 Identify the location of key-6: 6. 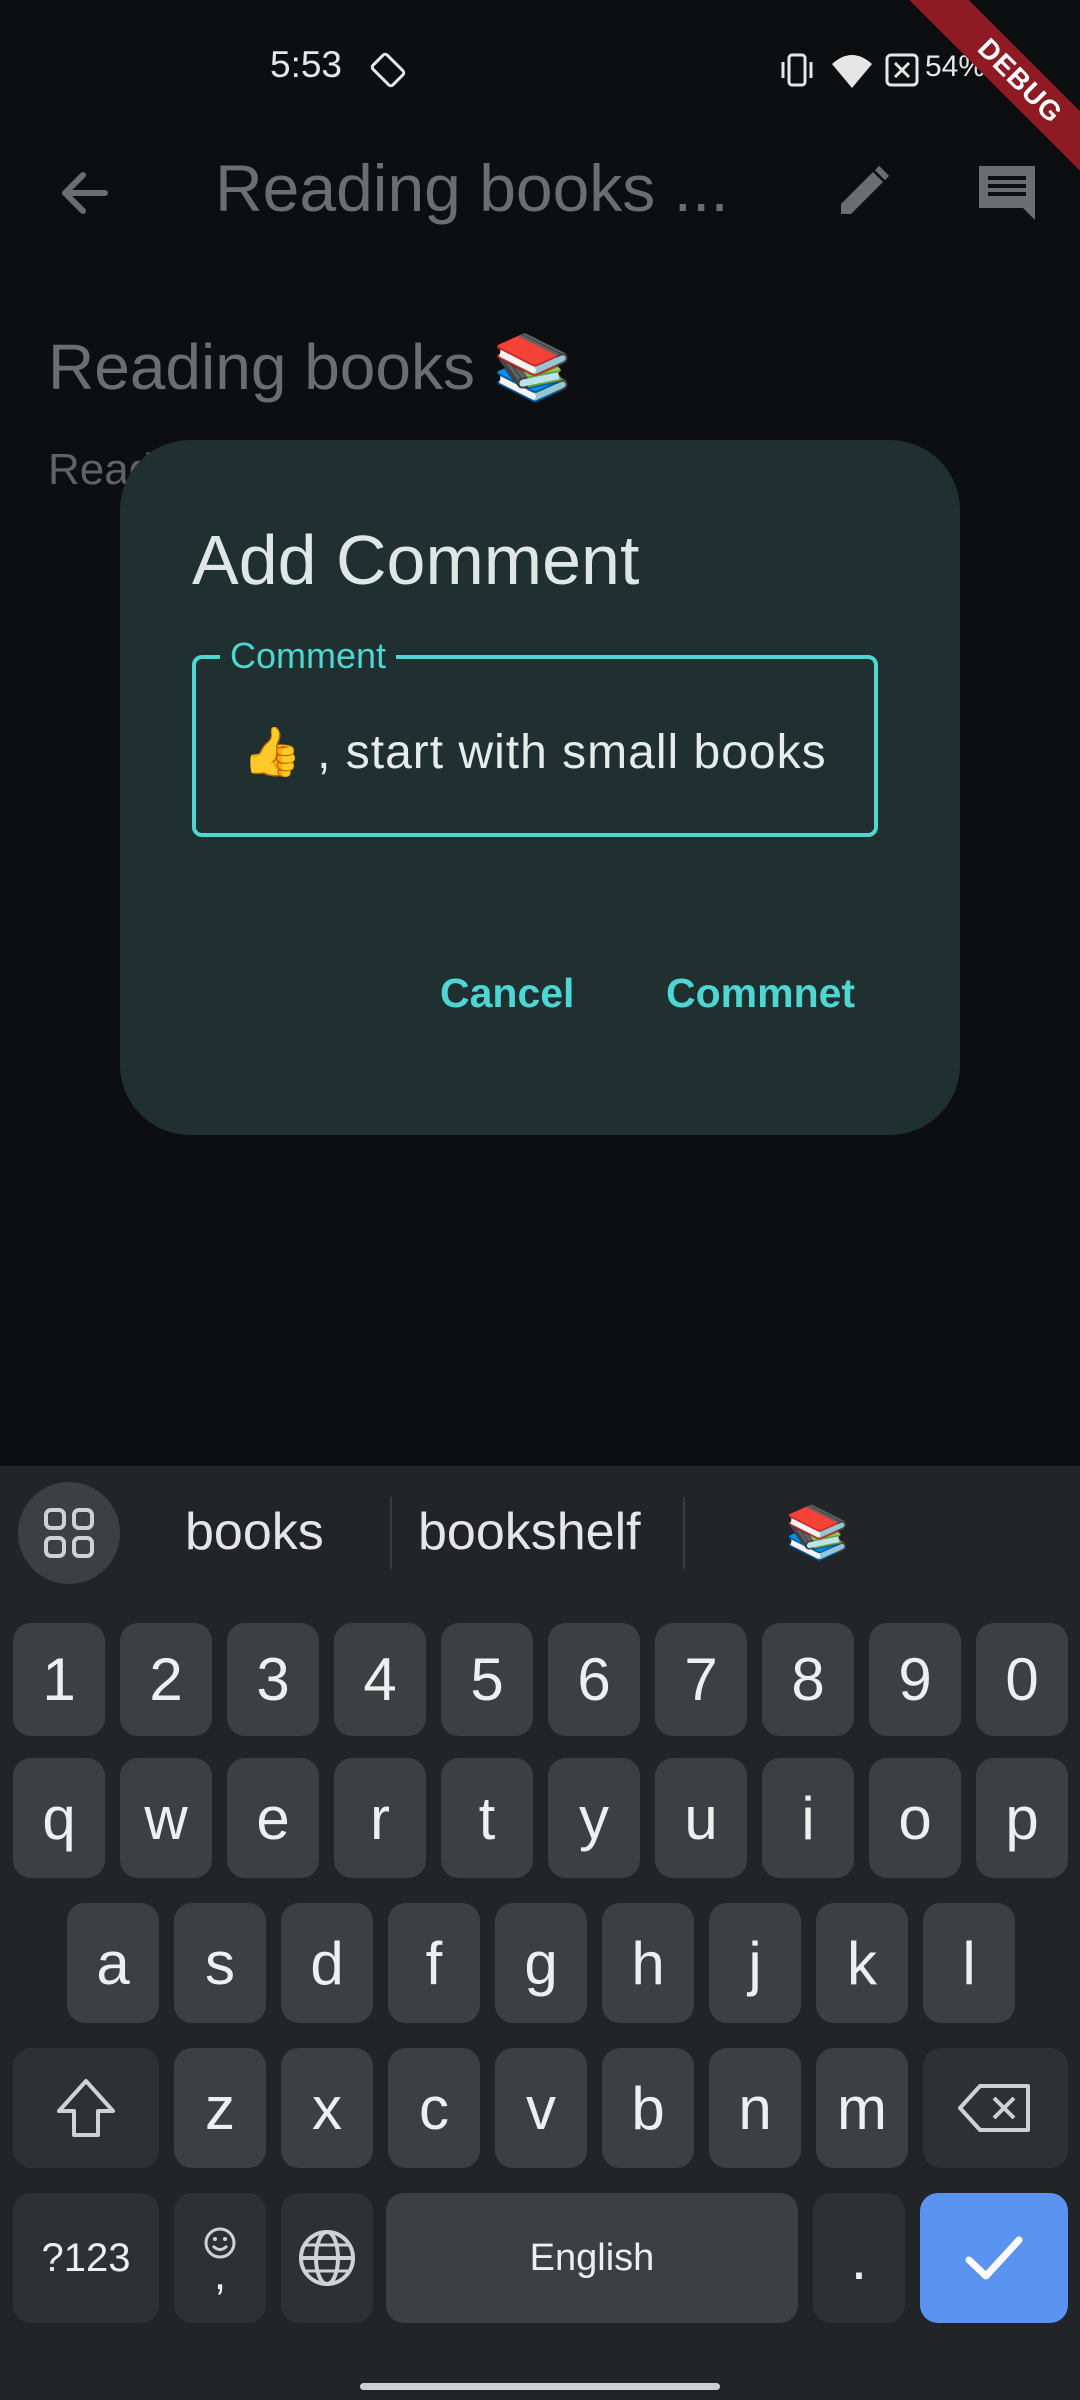
(594, 1679).